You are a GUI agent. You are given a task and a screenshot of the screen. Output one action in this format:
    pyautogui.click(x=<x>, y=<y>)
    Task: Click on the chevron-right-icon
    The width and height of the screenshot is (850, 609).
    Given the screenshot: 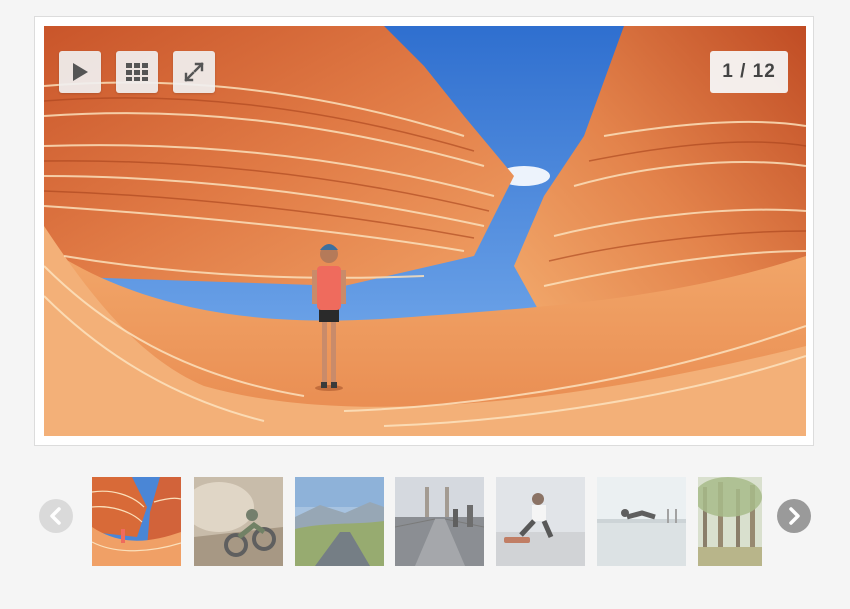 What is the action you would take?
    pyautogui.click(x=794, y=516)
    